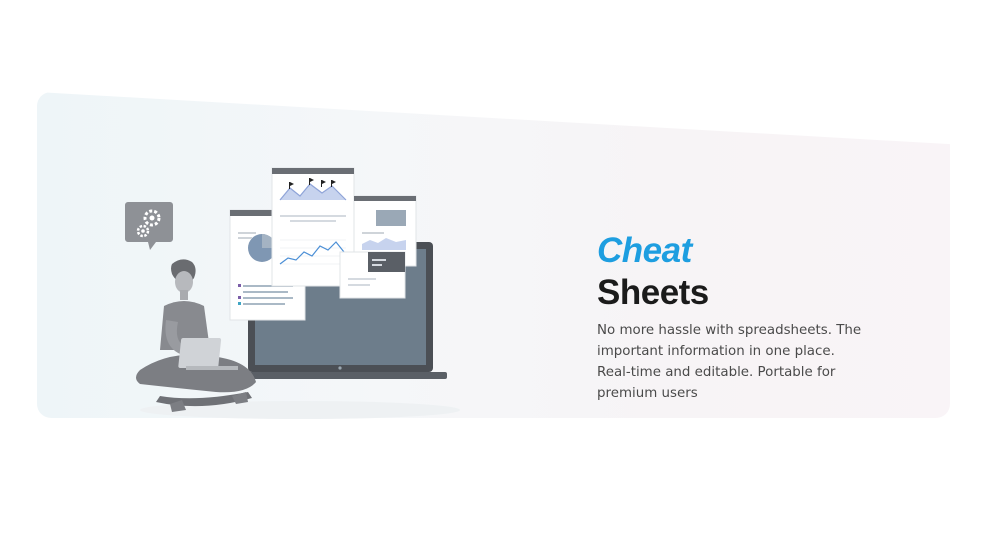  What do you see at coordinates (653, 292) in the screenshot?
I see `hero-title: Sheets` at bounding box center [653, 292].